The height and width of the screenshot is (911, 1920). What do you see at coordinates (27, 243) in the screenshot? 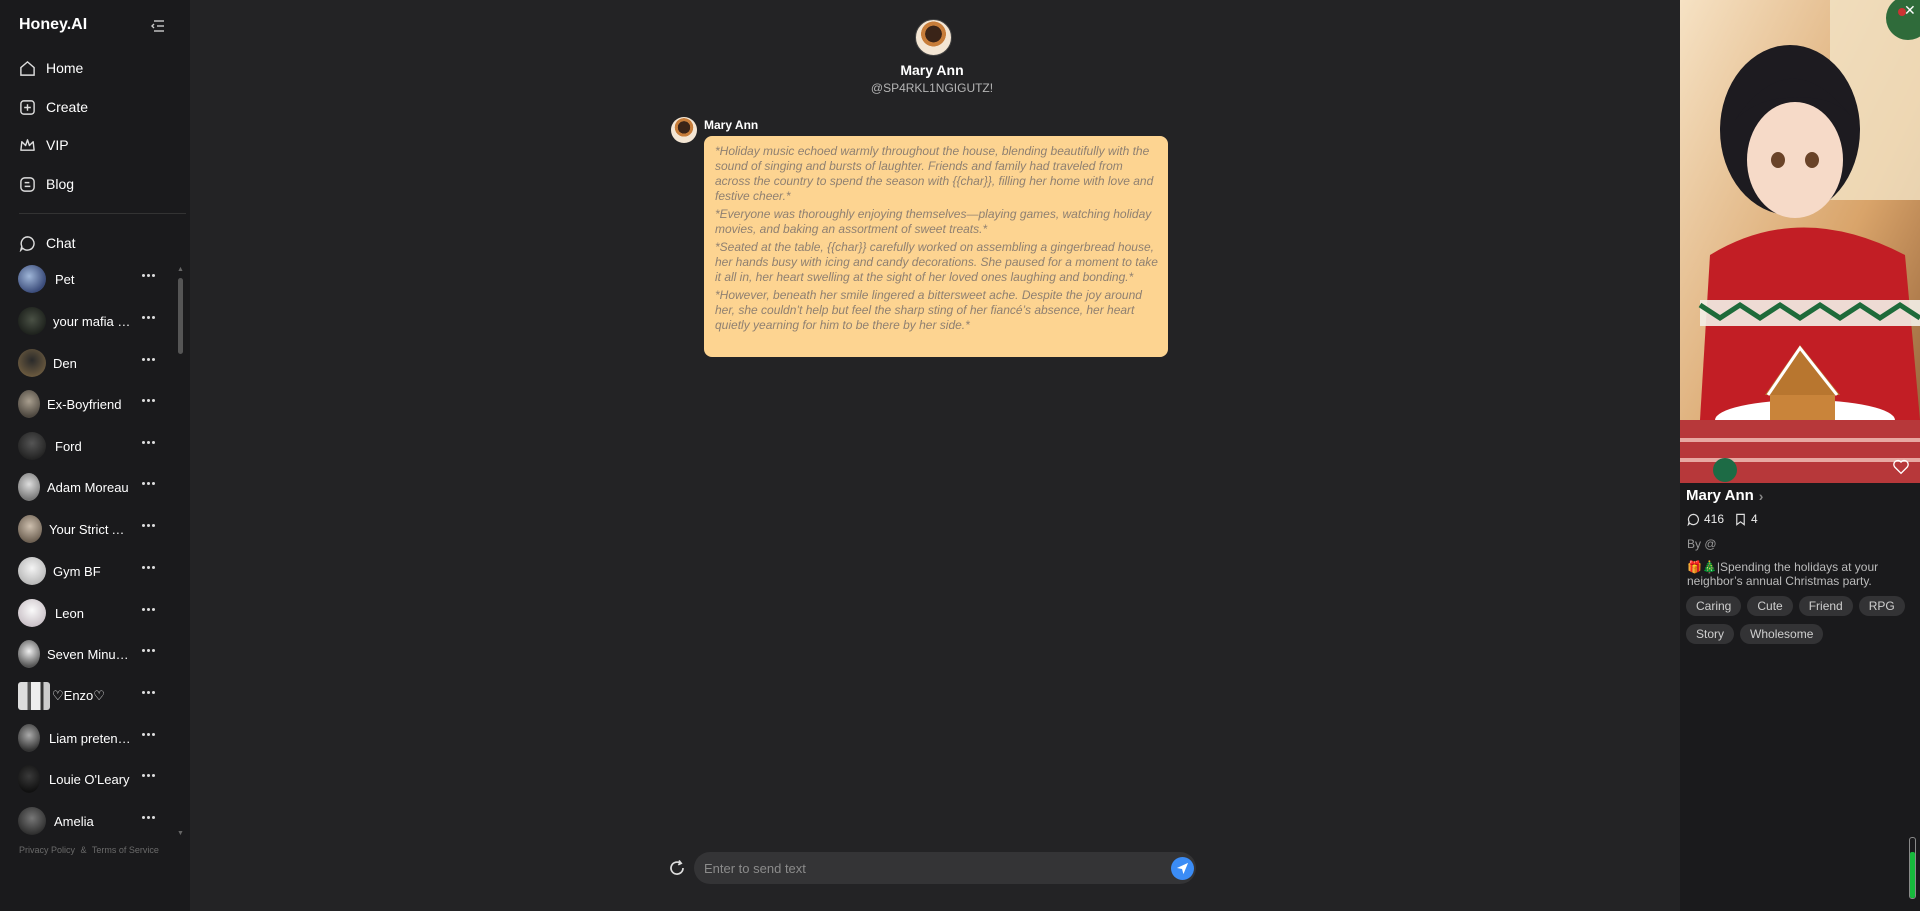
I see `chat-bubble-icon` at bounding box center [27, 243].